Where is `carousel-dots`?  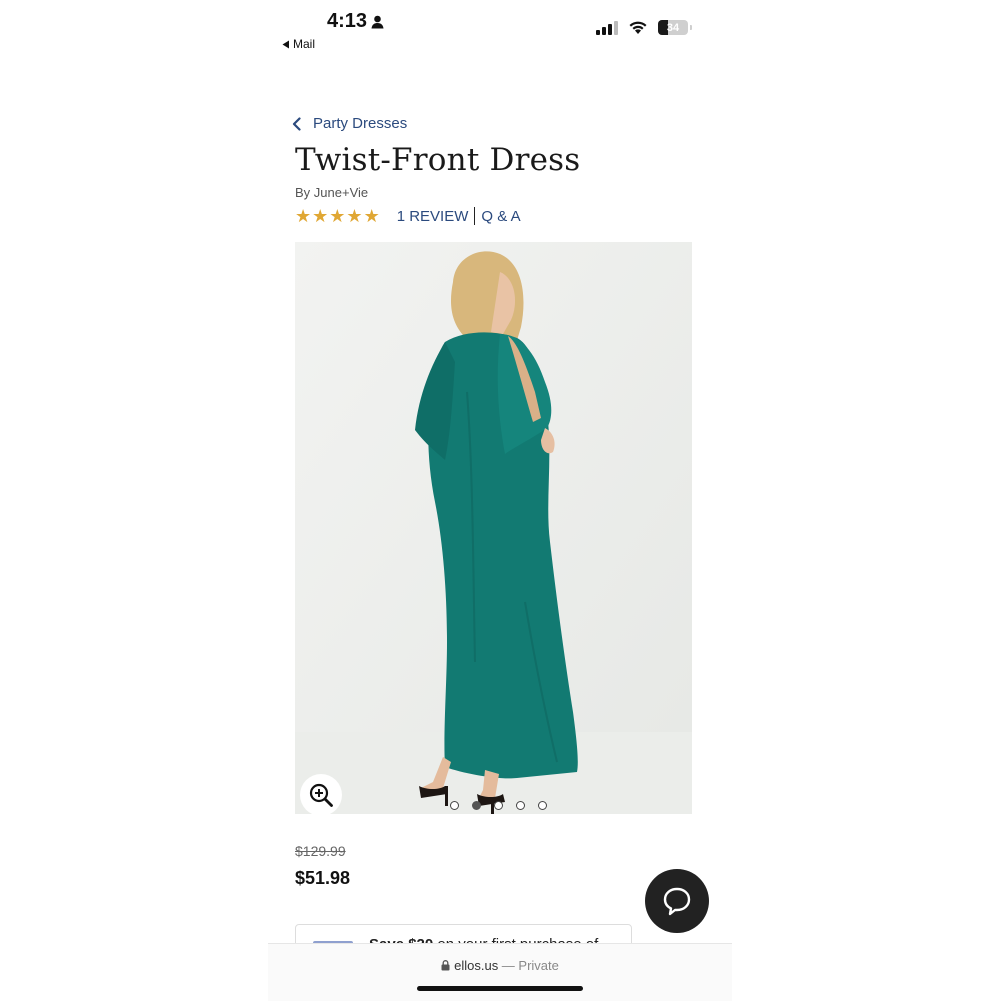
carousel-dots is located at coordinates (498, 805).